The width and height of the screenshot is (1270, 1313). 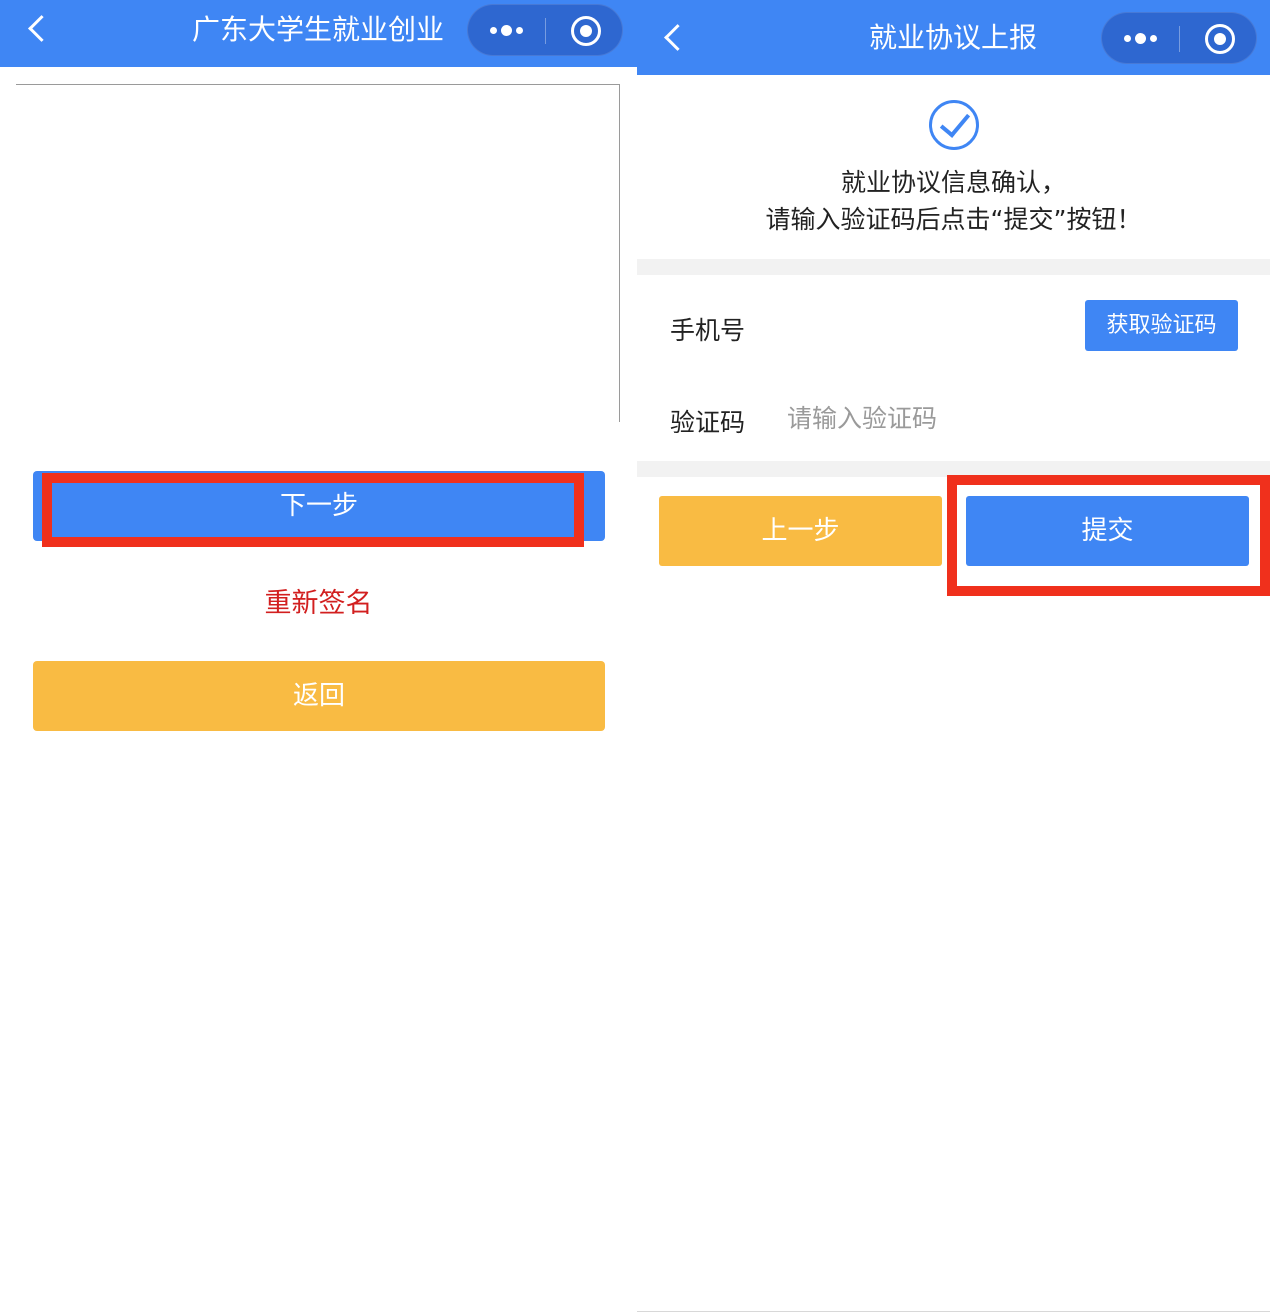 I want to click on page-title: 广东大学生就业创业, so click(x=317, y=29).